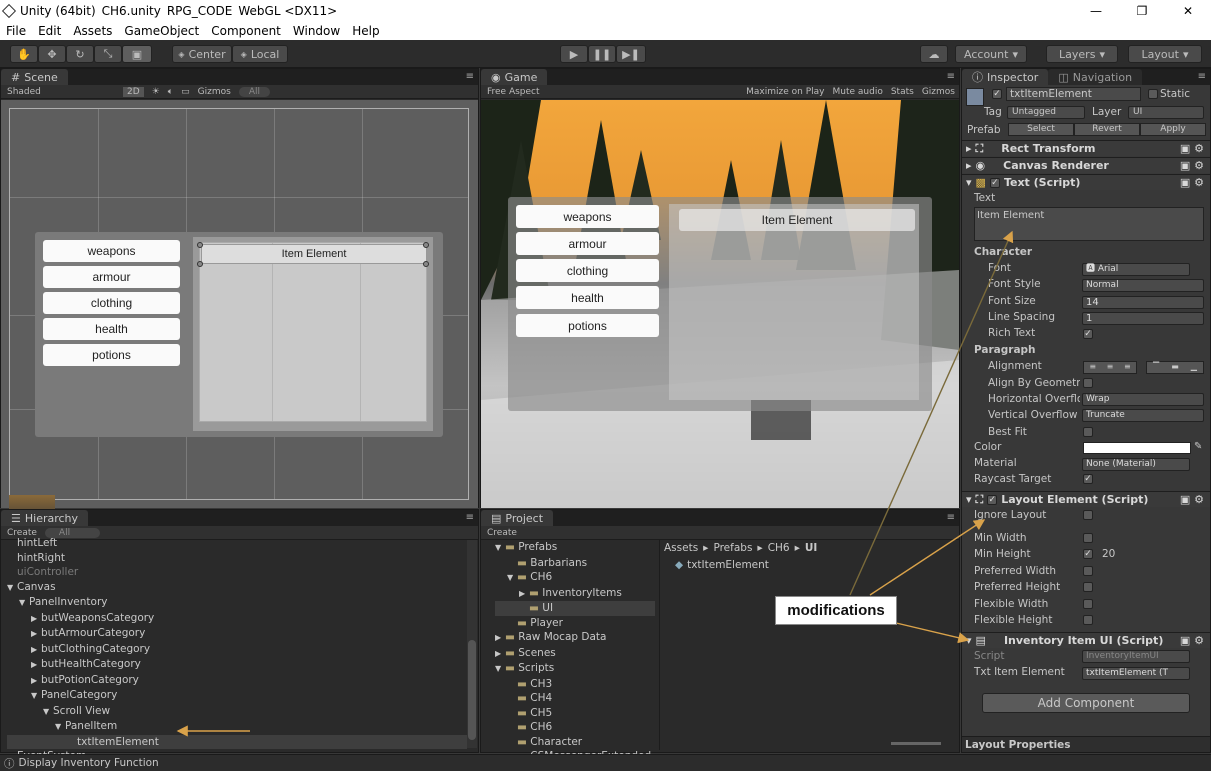 This screenshot has height=771, width=1211. What do you see at coordinates (88, 763) in the screenshot?
I see `status-text: Display Inventory Function` at bounding box center [88, 763].